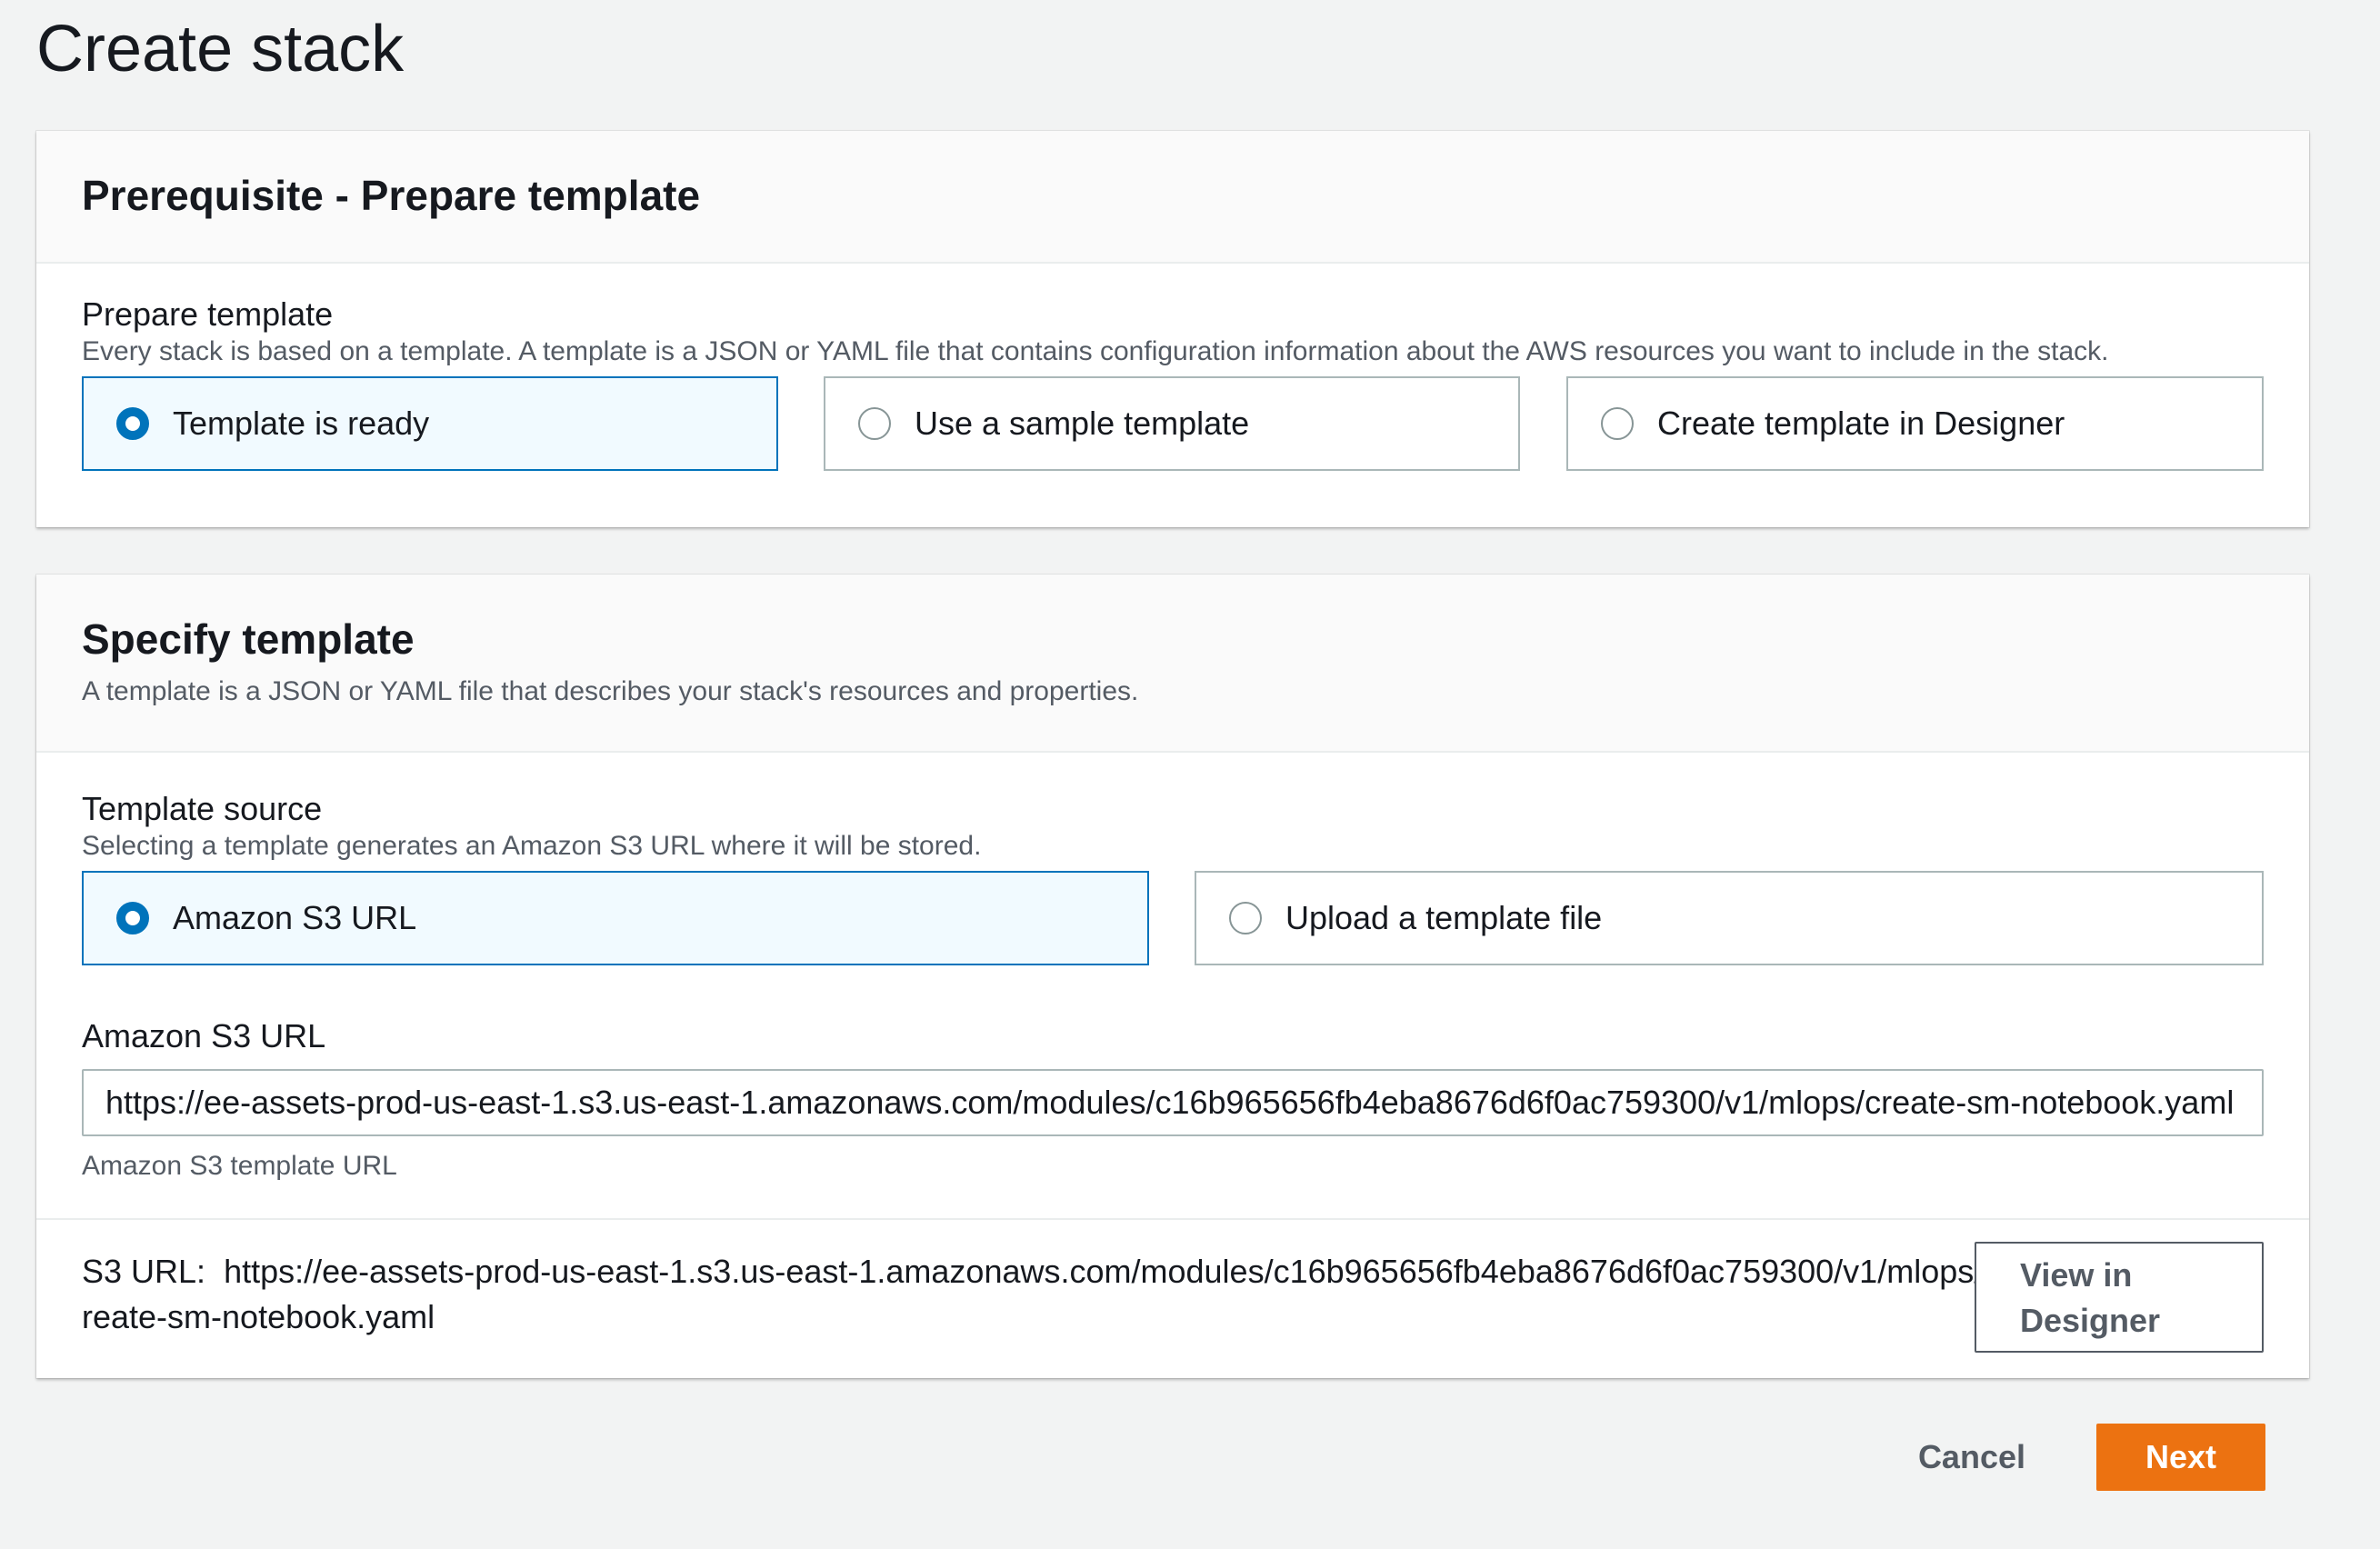 The image size is (2380, 1549). I want to click on tile-template-is-ready: Template is ready, so click(430, 423).